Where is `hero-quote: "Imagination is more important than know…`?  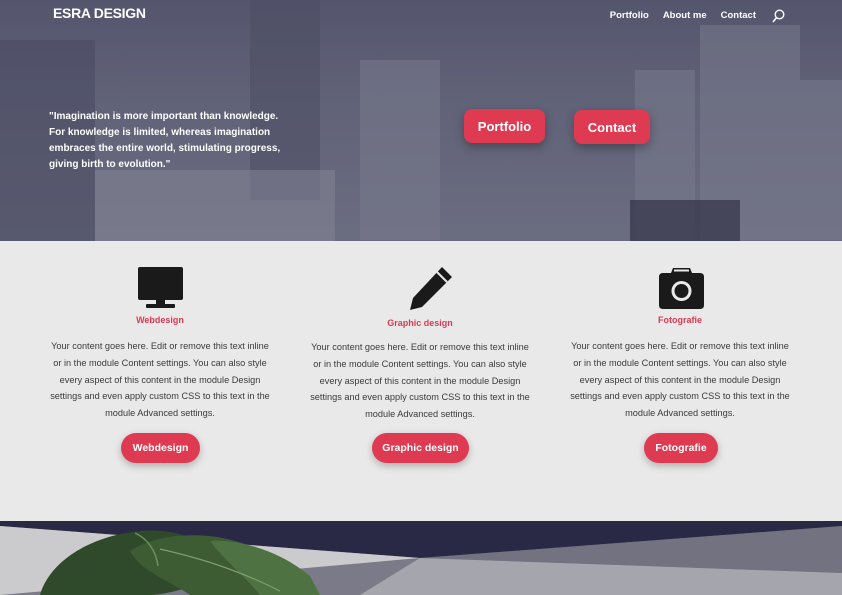 hero-quote: "Imagination is more important than know… is located at coordinates (165, 140).